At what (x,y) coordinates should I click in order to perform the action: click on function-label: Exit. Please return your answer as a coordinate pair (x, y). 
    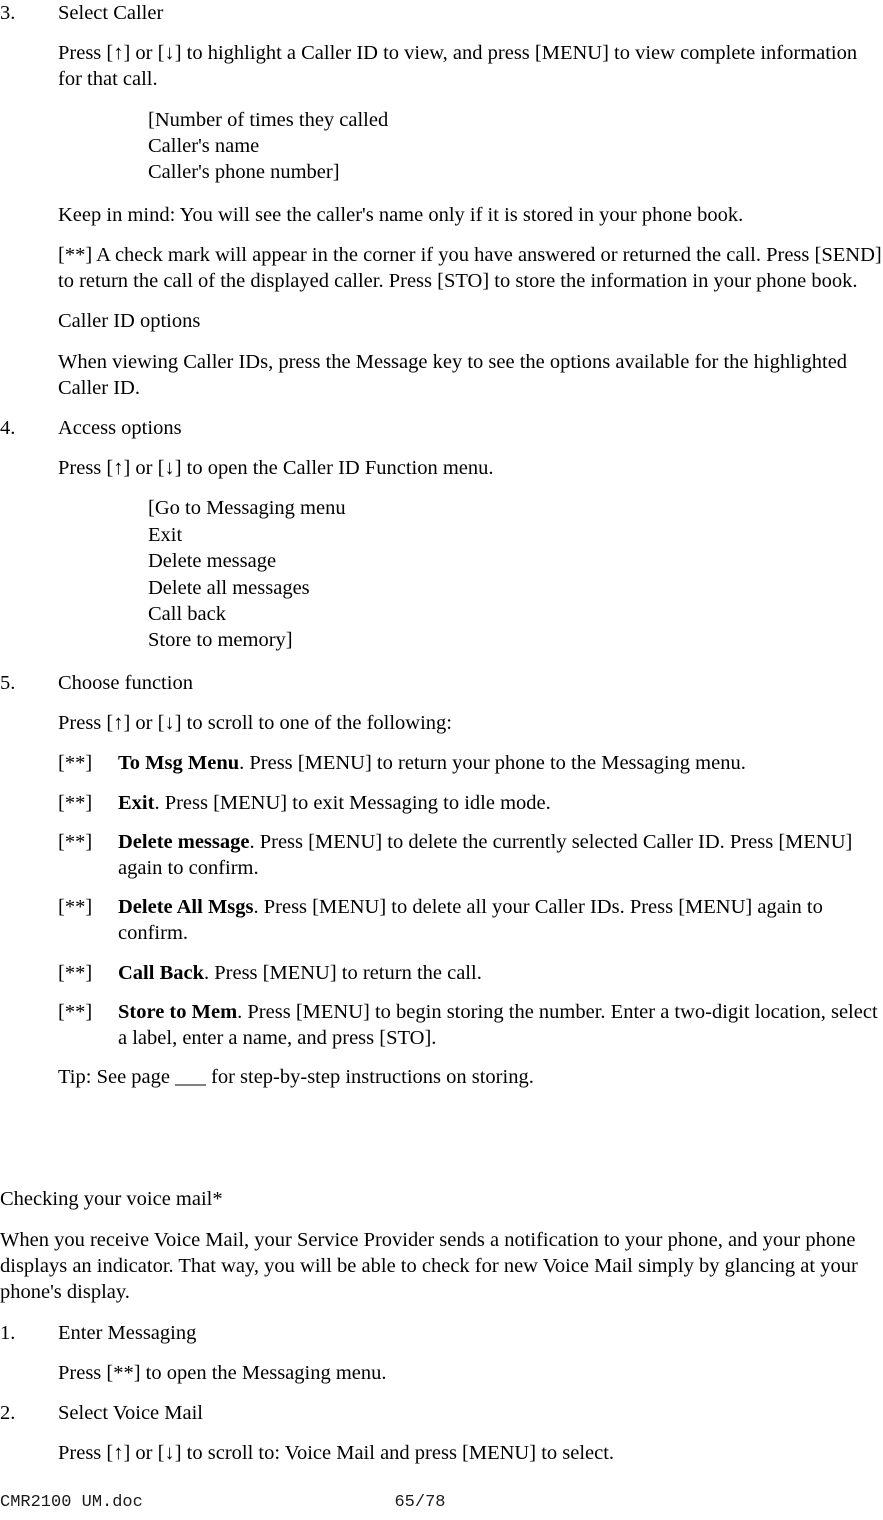
    Looking at the image, I should click on (136, 802).